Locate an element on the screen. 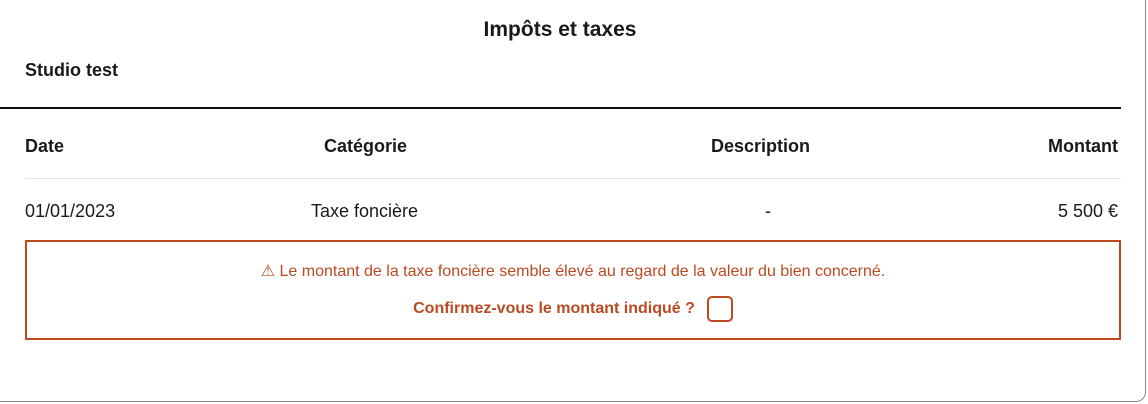  column-header-date: Date is located at coordinates (45, 146).